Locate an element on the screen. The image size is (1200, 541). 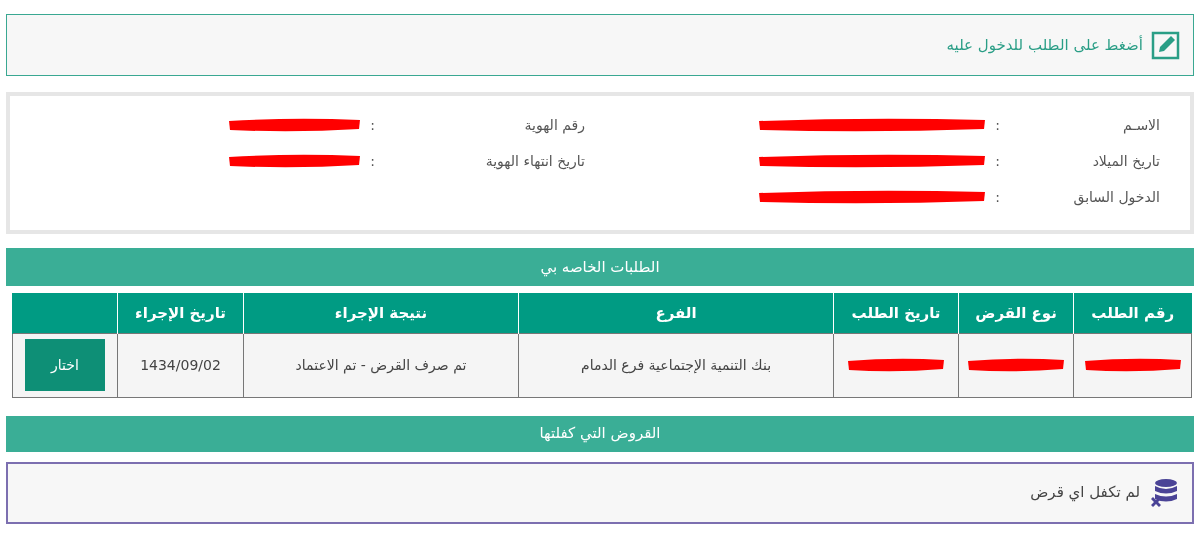
edit-icon is located at coordinates (1166, 45).